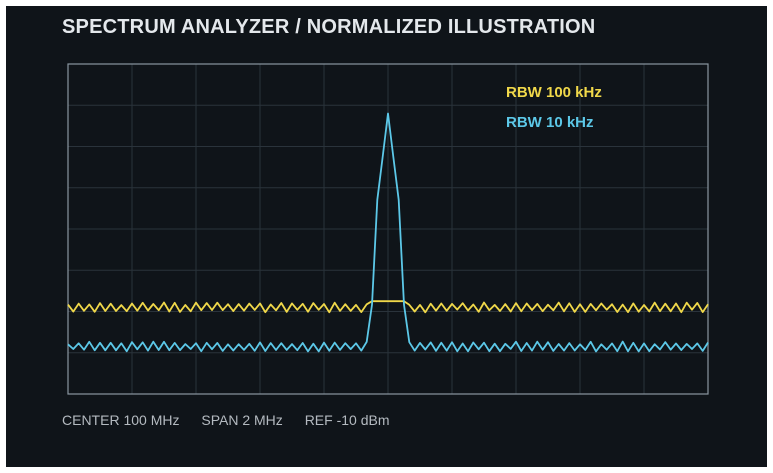 Image resolution: width=773 pixels, height=473 pixels. I want to click on footer-readout: CENTER 100 MHz SPAN 2 MHz REF -10 dBm, so click(235, 420).